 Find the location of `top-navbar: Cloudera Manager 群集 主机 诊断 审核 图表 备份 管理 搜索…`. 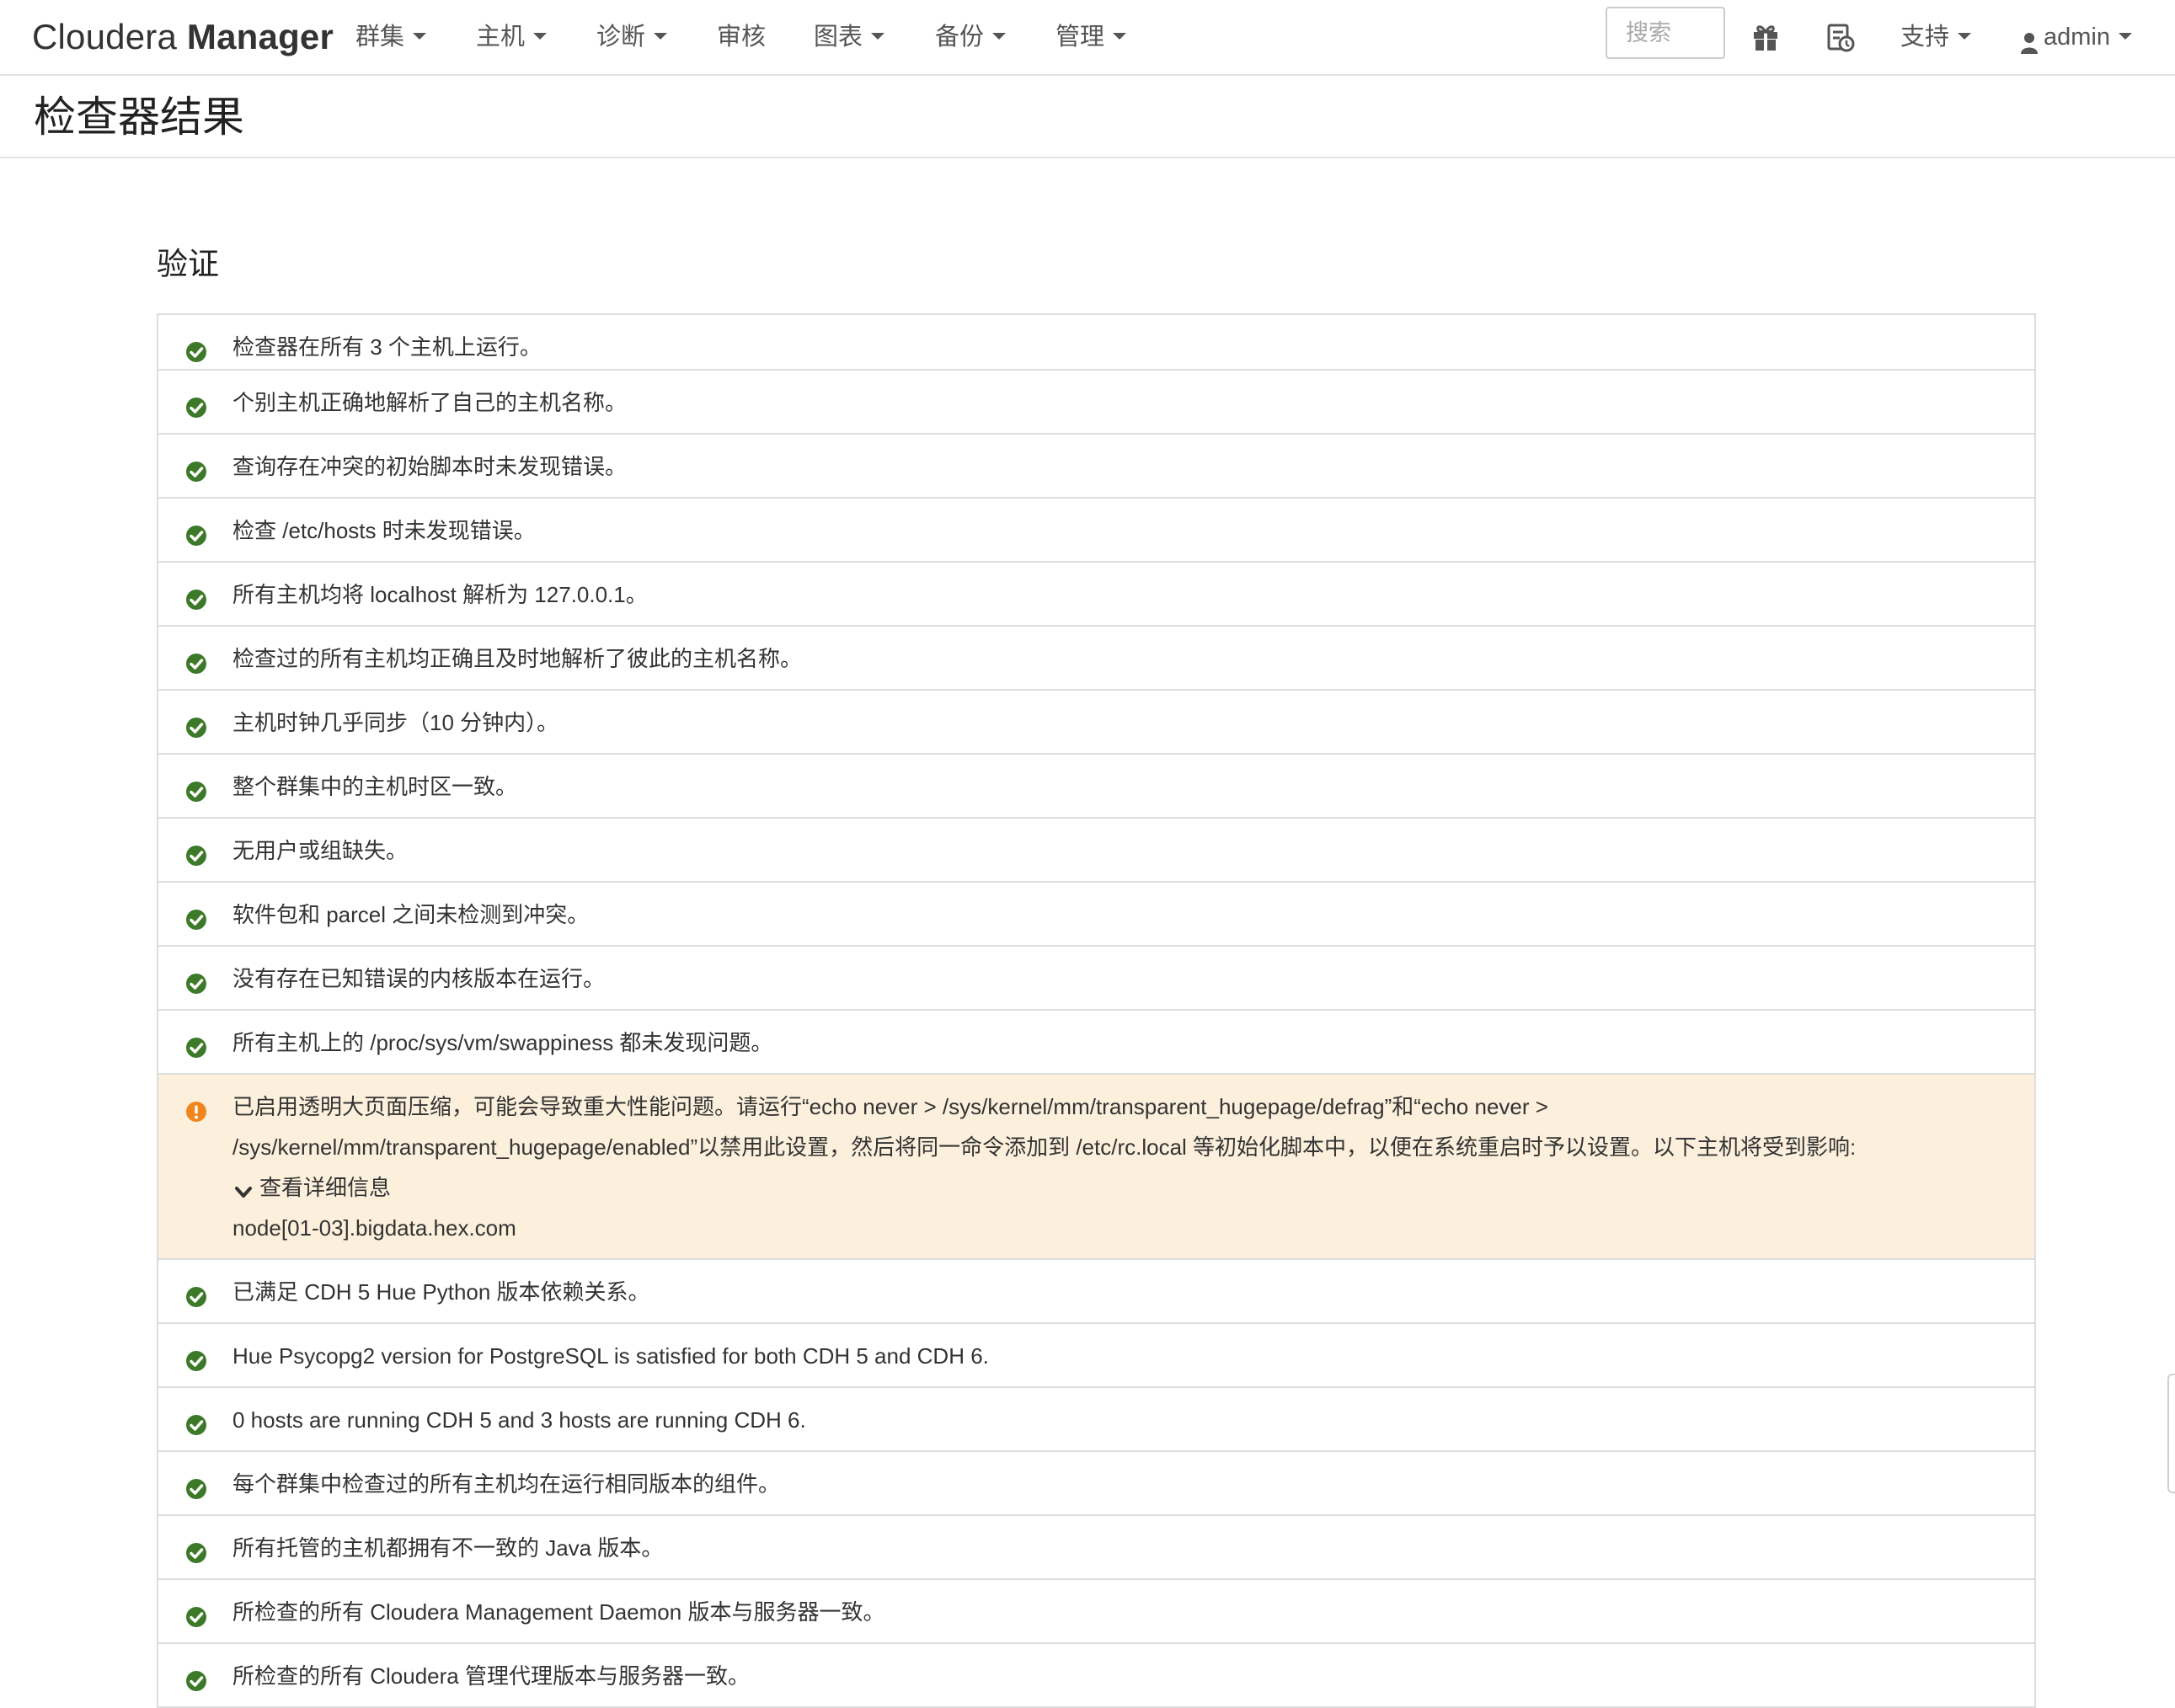

top-navbar: Cloudera Manager 群集 主机 诊断 审核 图表 备份 管理 搜索… is located at coordinates (1087, 38).